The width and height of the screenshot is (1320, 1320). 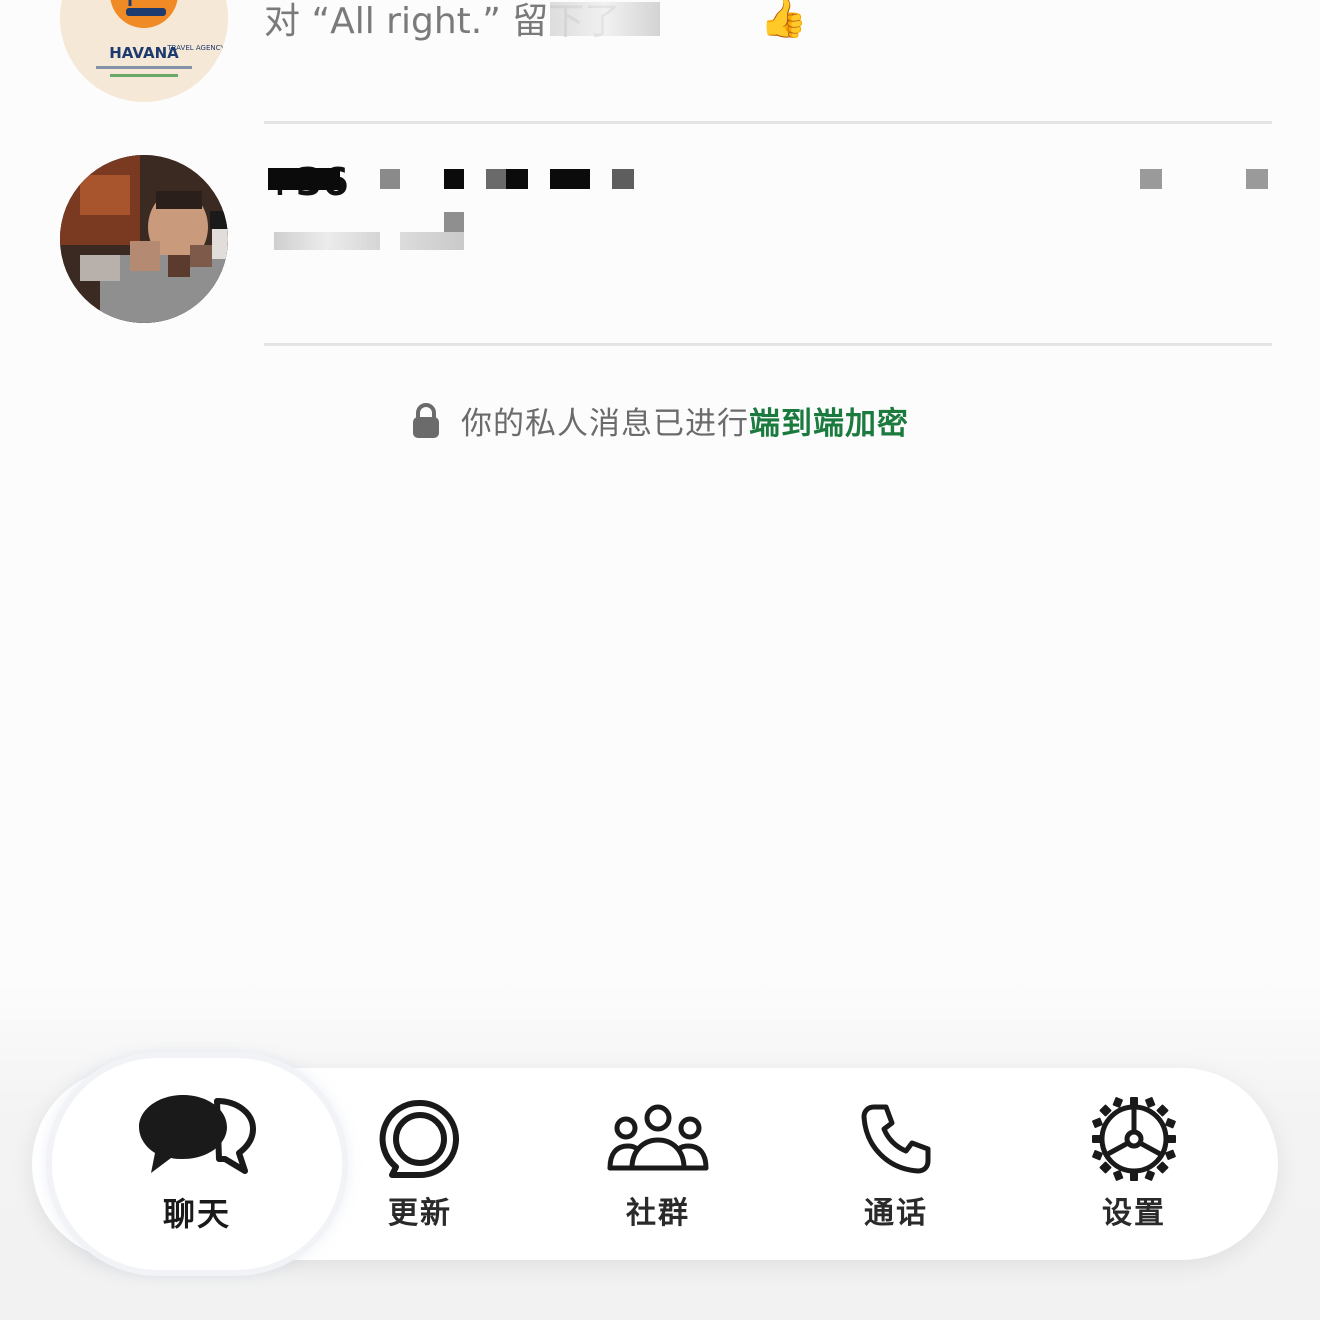 I want to click on end-to-end-encryption-link: 端到端加密, so click(x=829, y=420).